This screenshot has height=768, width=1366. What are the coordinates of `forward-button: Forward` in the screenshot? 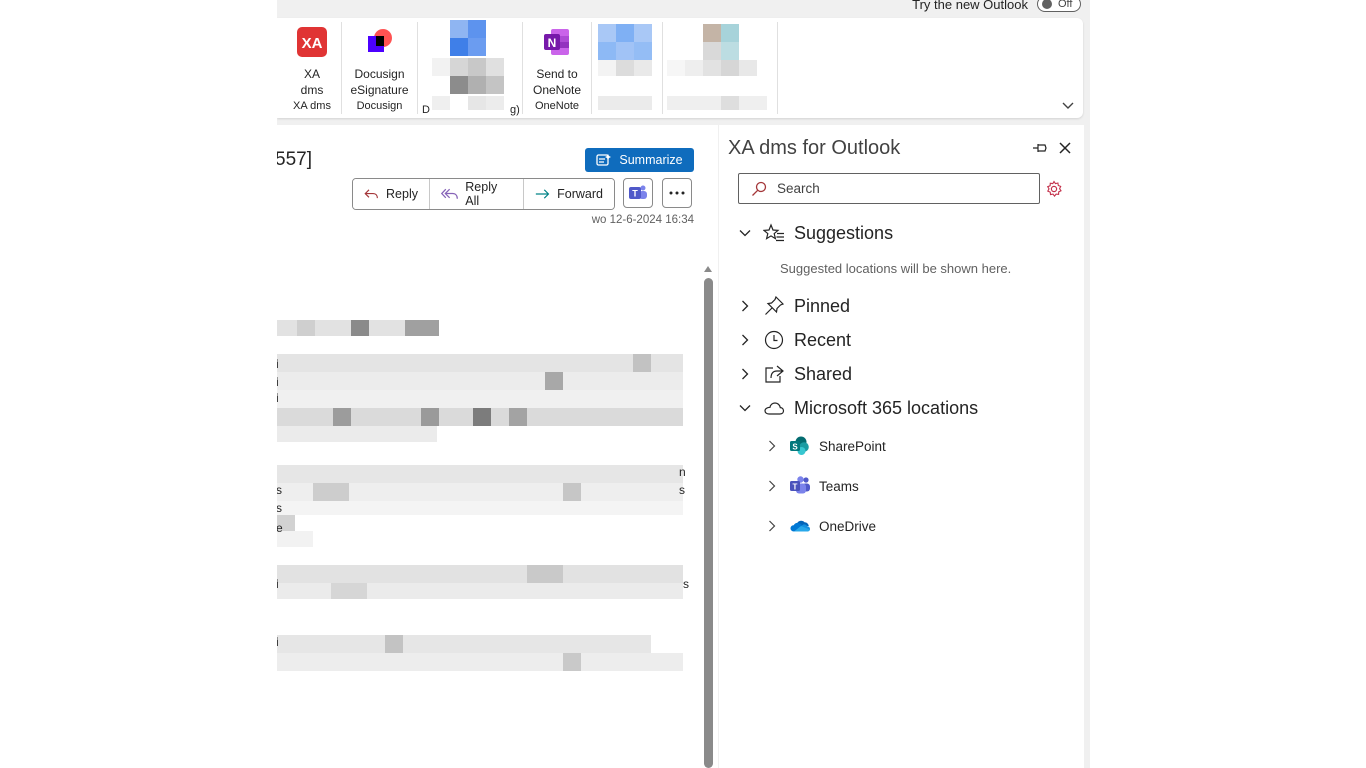 It's located at (569, 194).